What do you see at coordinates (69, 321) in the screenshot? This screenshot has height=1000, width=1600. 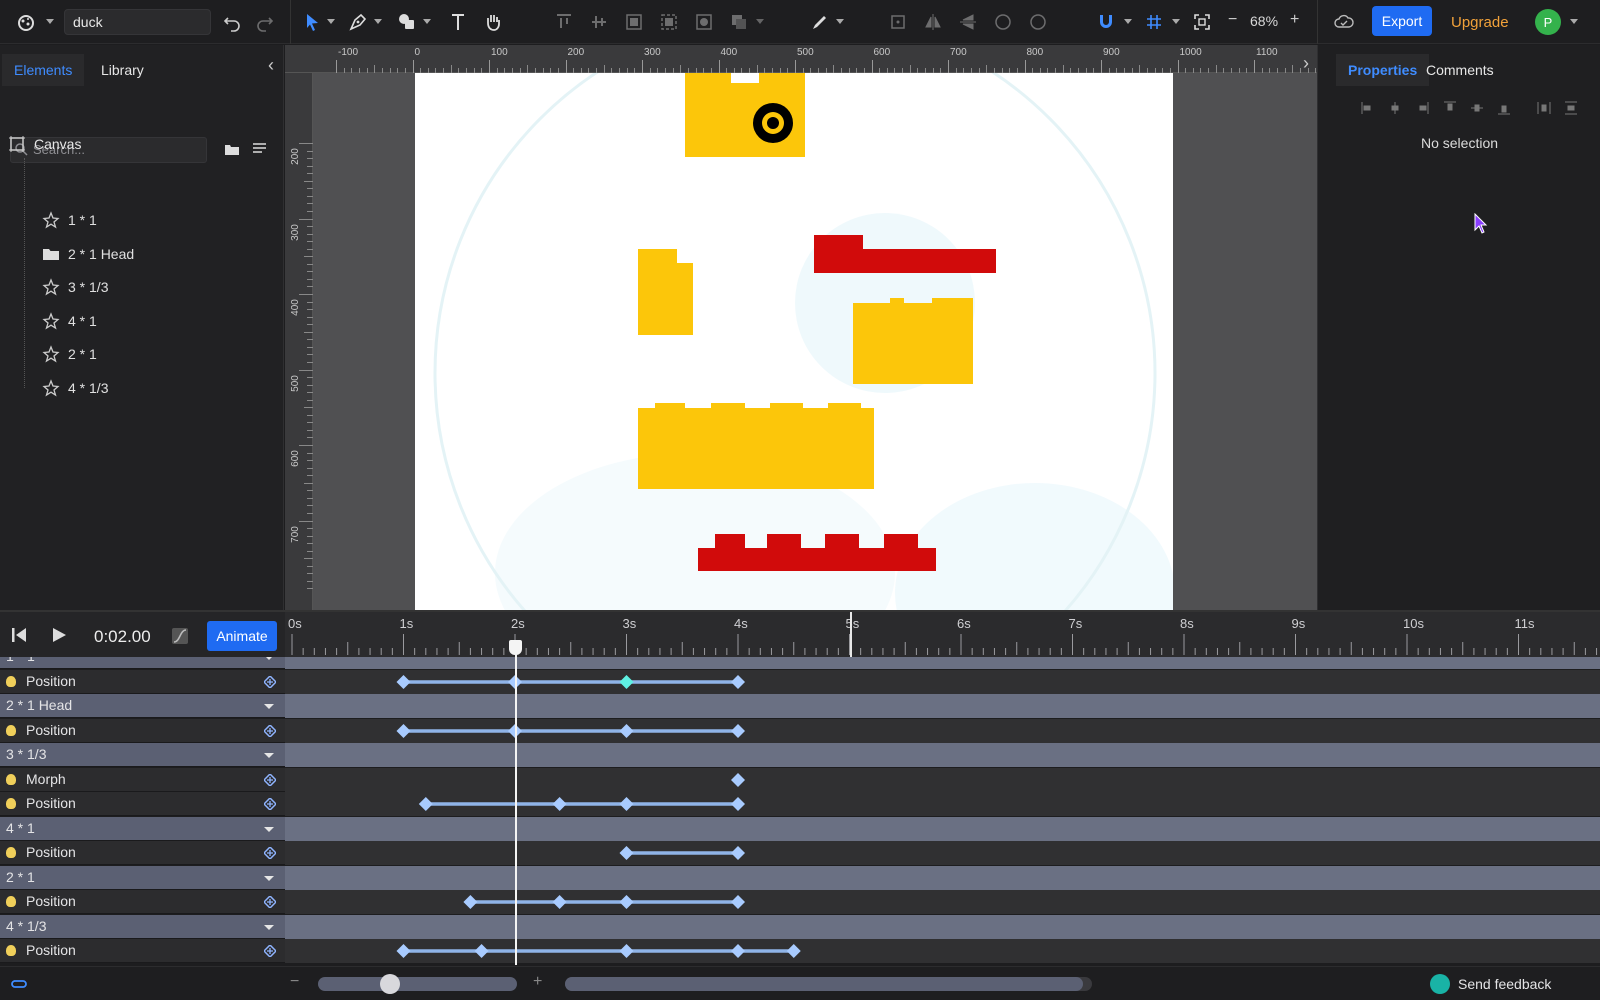 I see `tree-item: 4 * 1` at bounding box center [69, 321].